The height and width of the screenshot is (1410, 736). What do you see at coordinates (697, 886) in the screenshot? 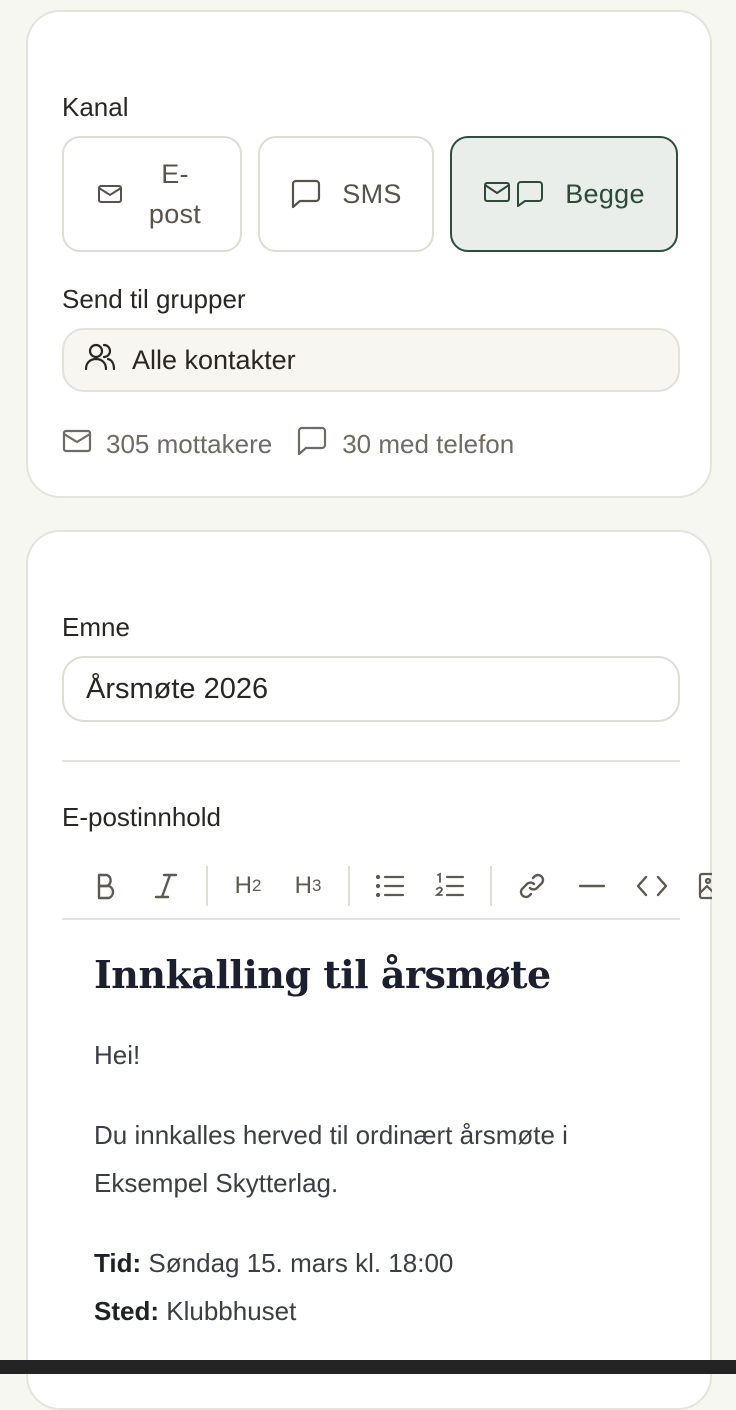
I see `image-icon` at bounding box center [697, 886].